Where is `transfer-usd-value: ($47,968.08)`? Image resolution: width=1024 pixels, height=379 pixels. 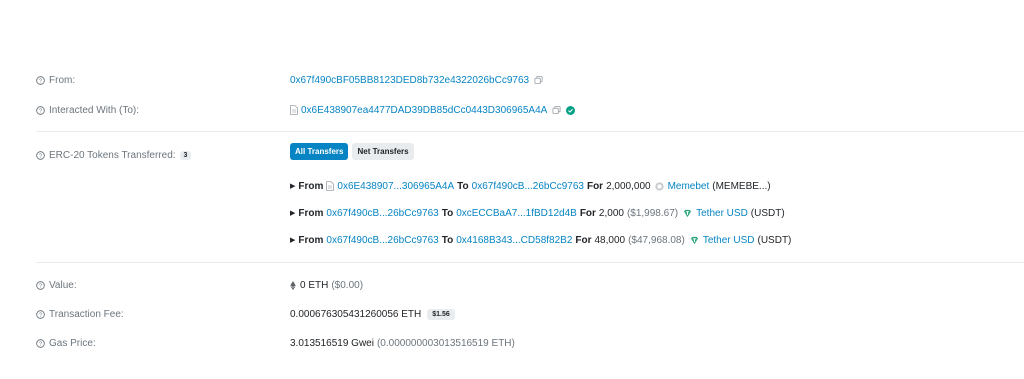
transfer-usd-value: ($47,968.08) is located at coordinates (656, 240).